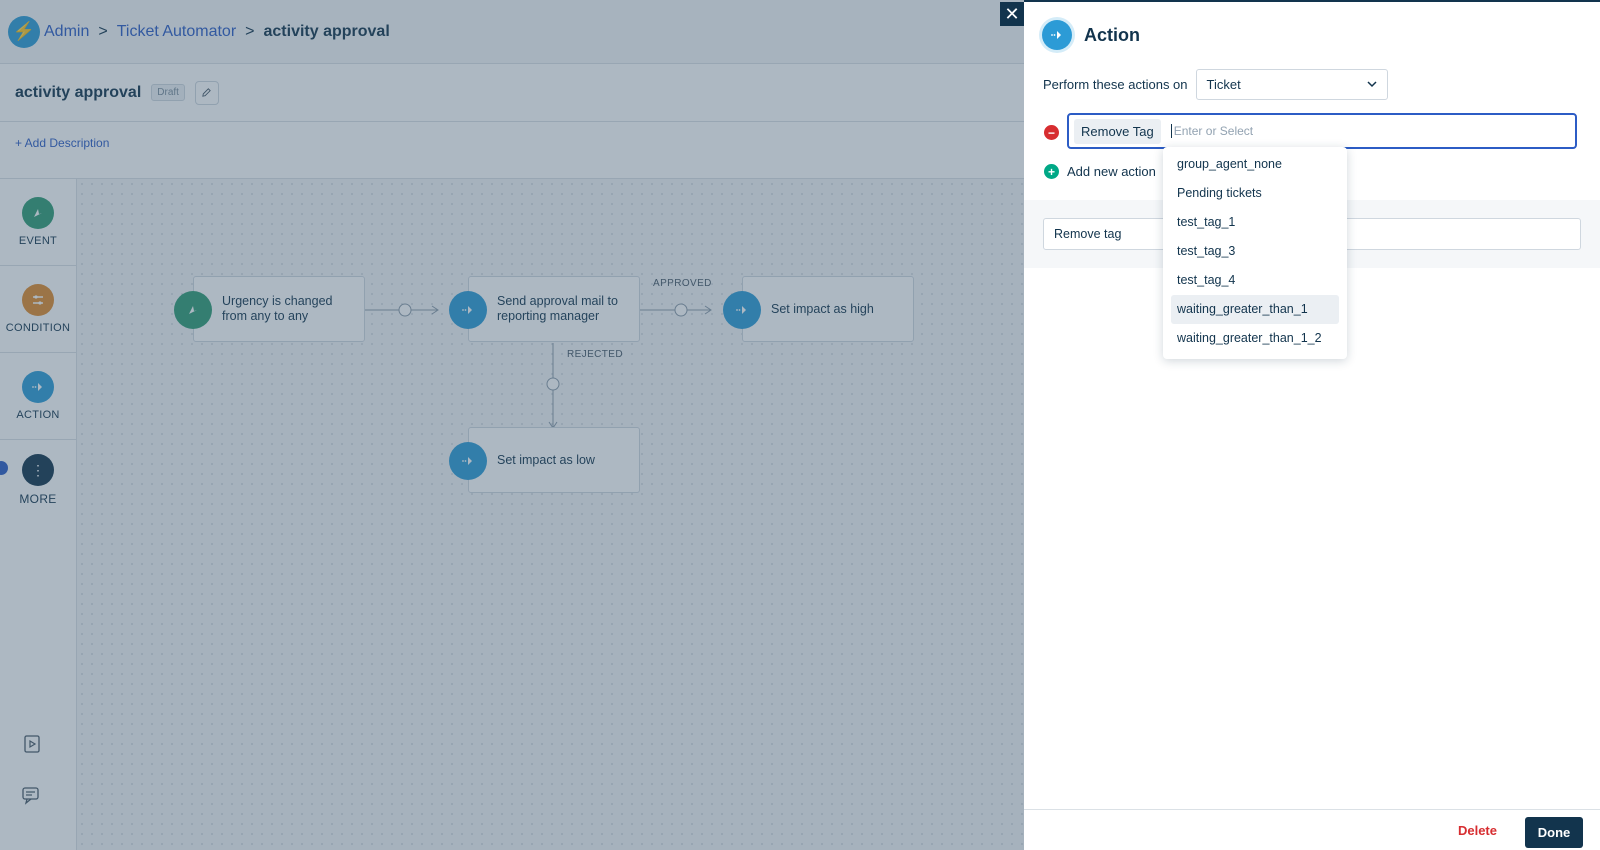 This screenshot has width=1600, height=850. I want to click on dropdown-option: group_agent_none, so click(1255, 164).